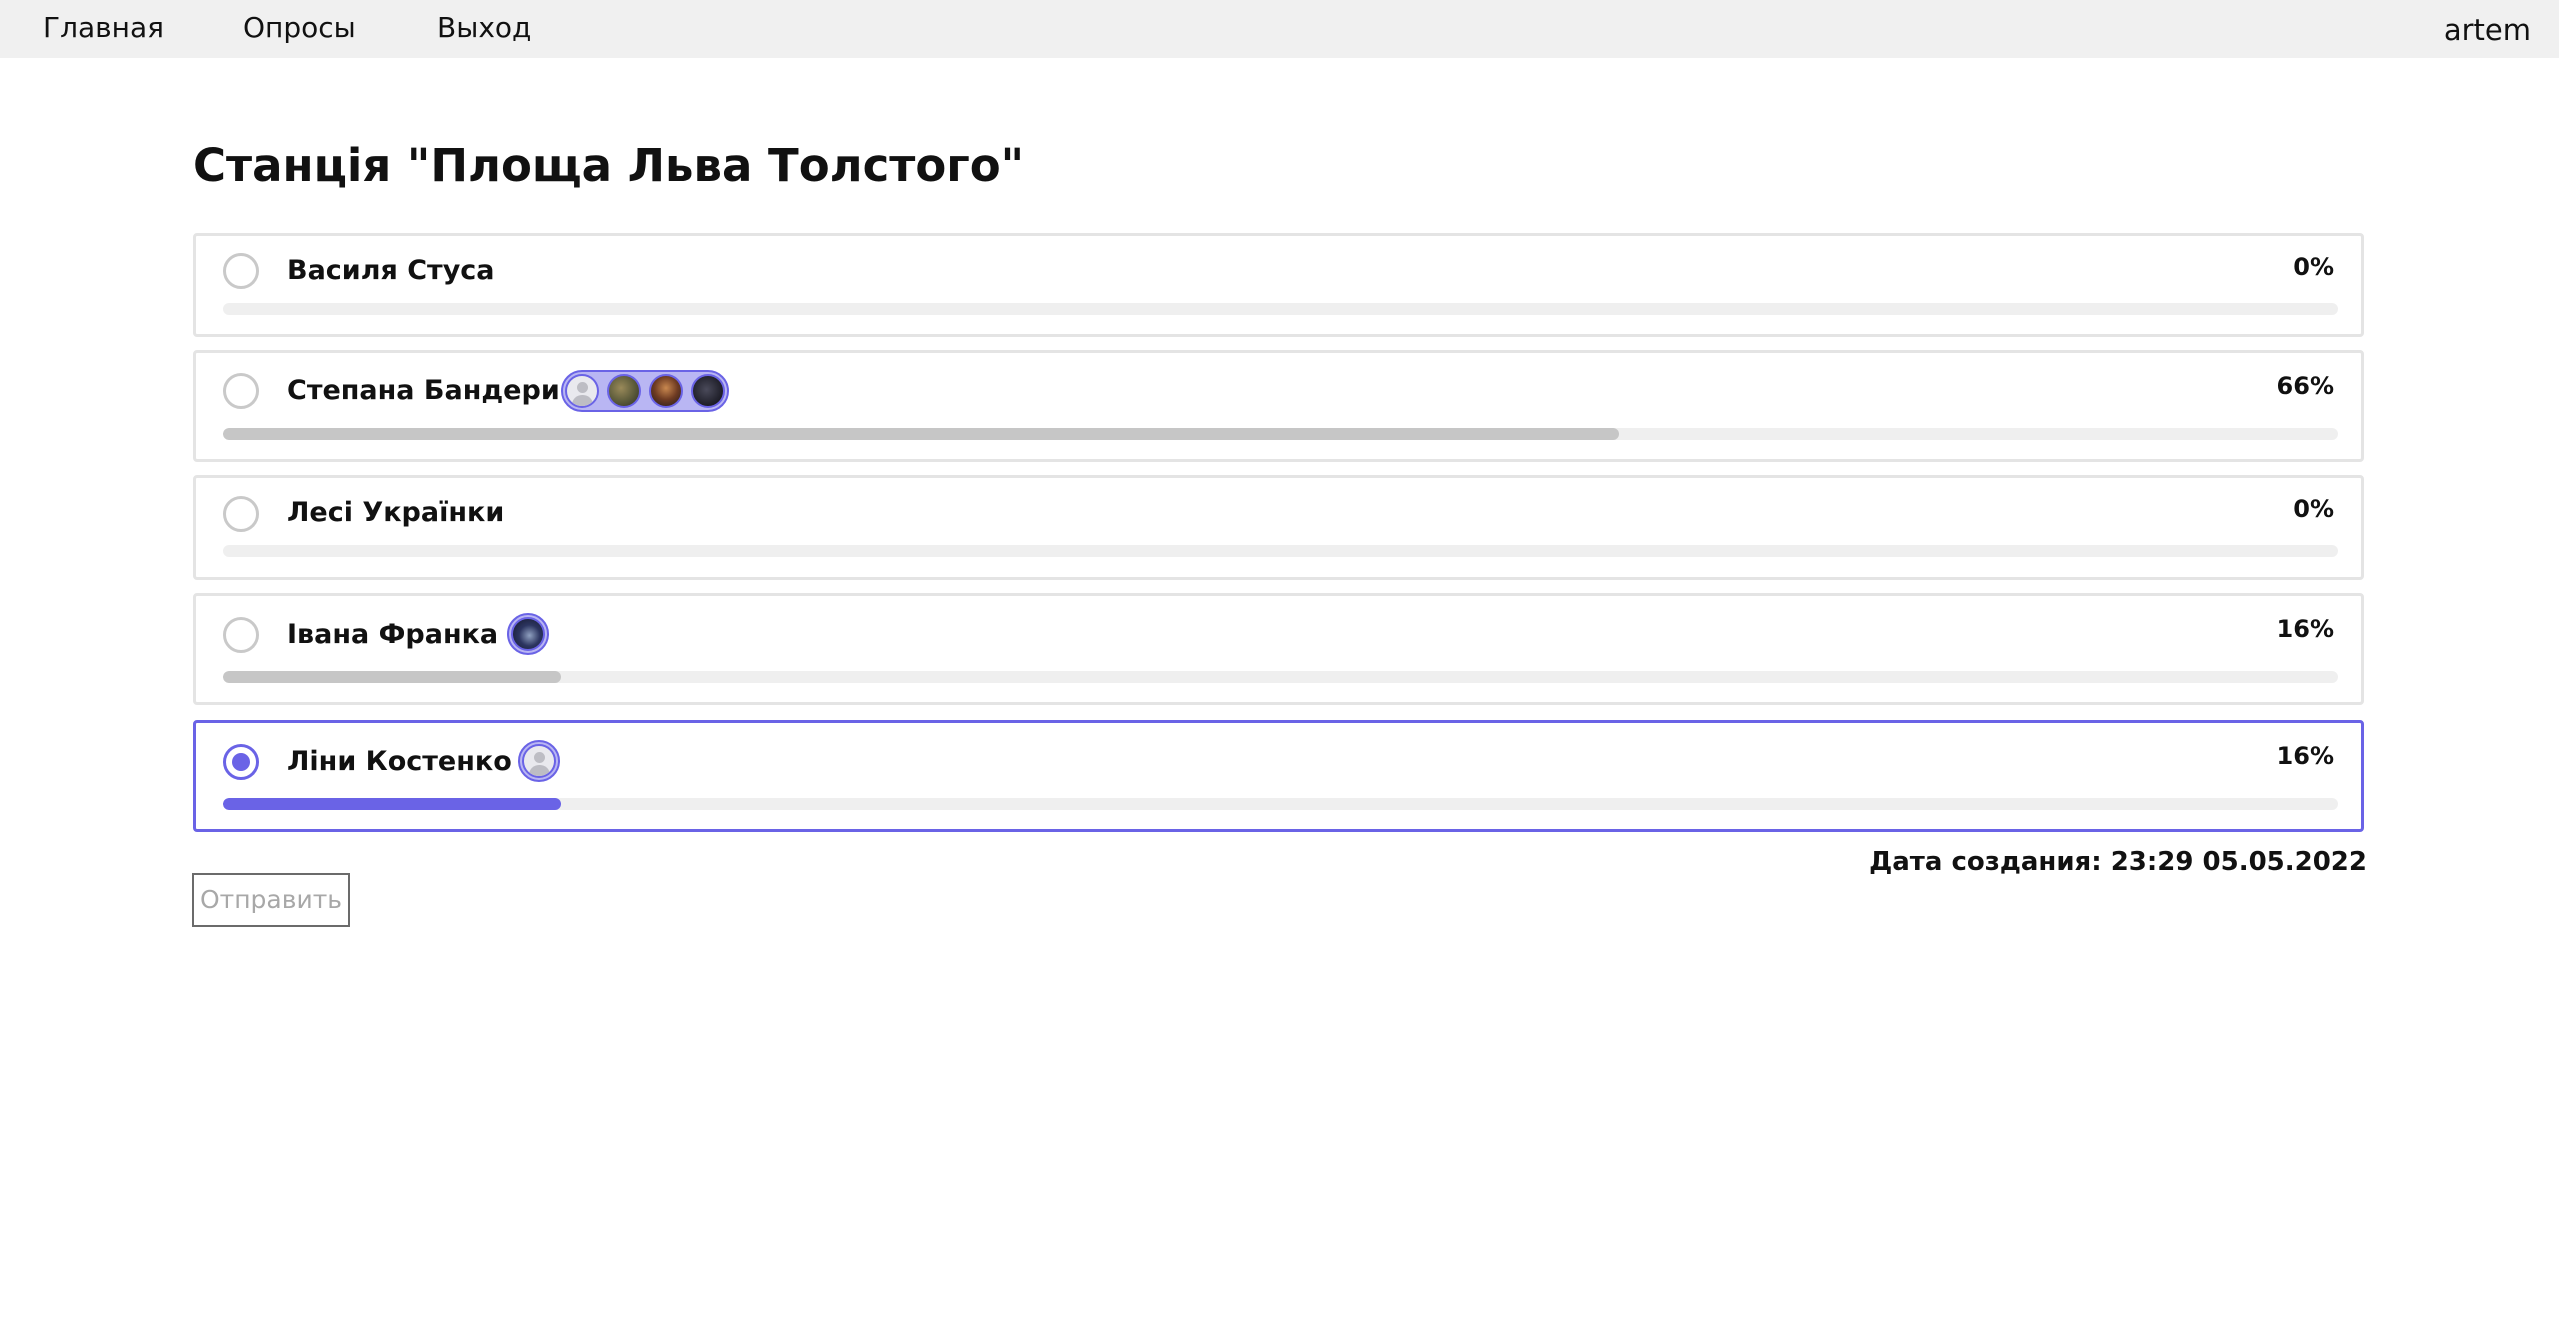  Describe the element at coordinates (396, 512) in the screenshot. I see `option-label: Лесі Українки` at that location.